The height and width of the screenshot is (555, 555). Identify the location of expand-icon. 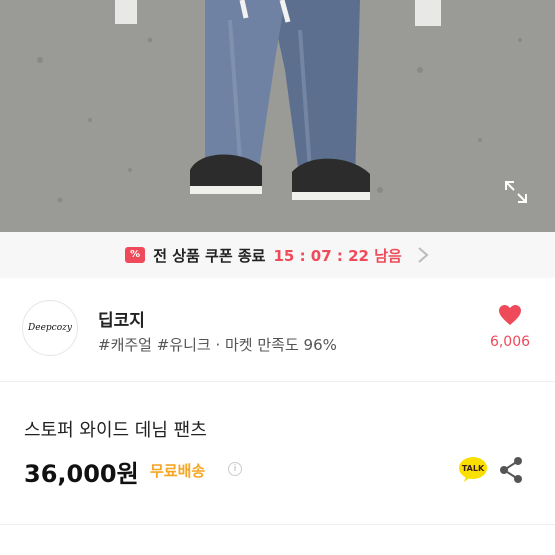
(516, 192).